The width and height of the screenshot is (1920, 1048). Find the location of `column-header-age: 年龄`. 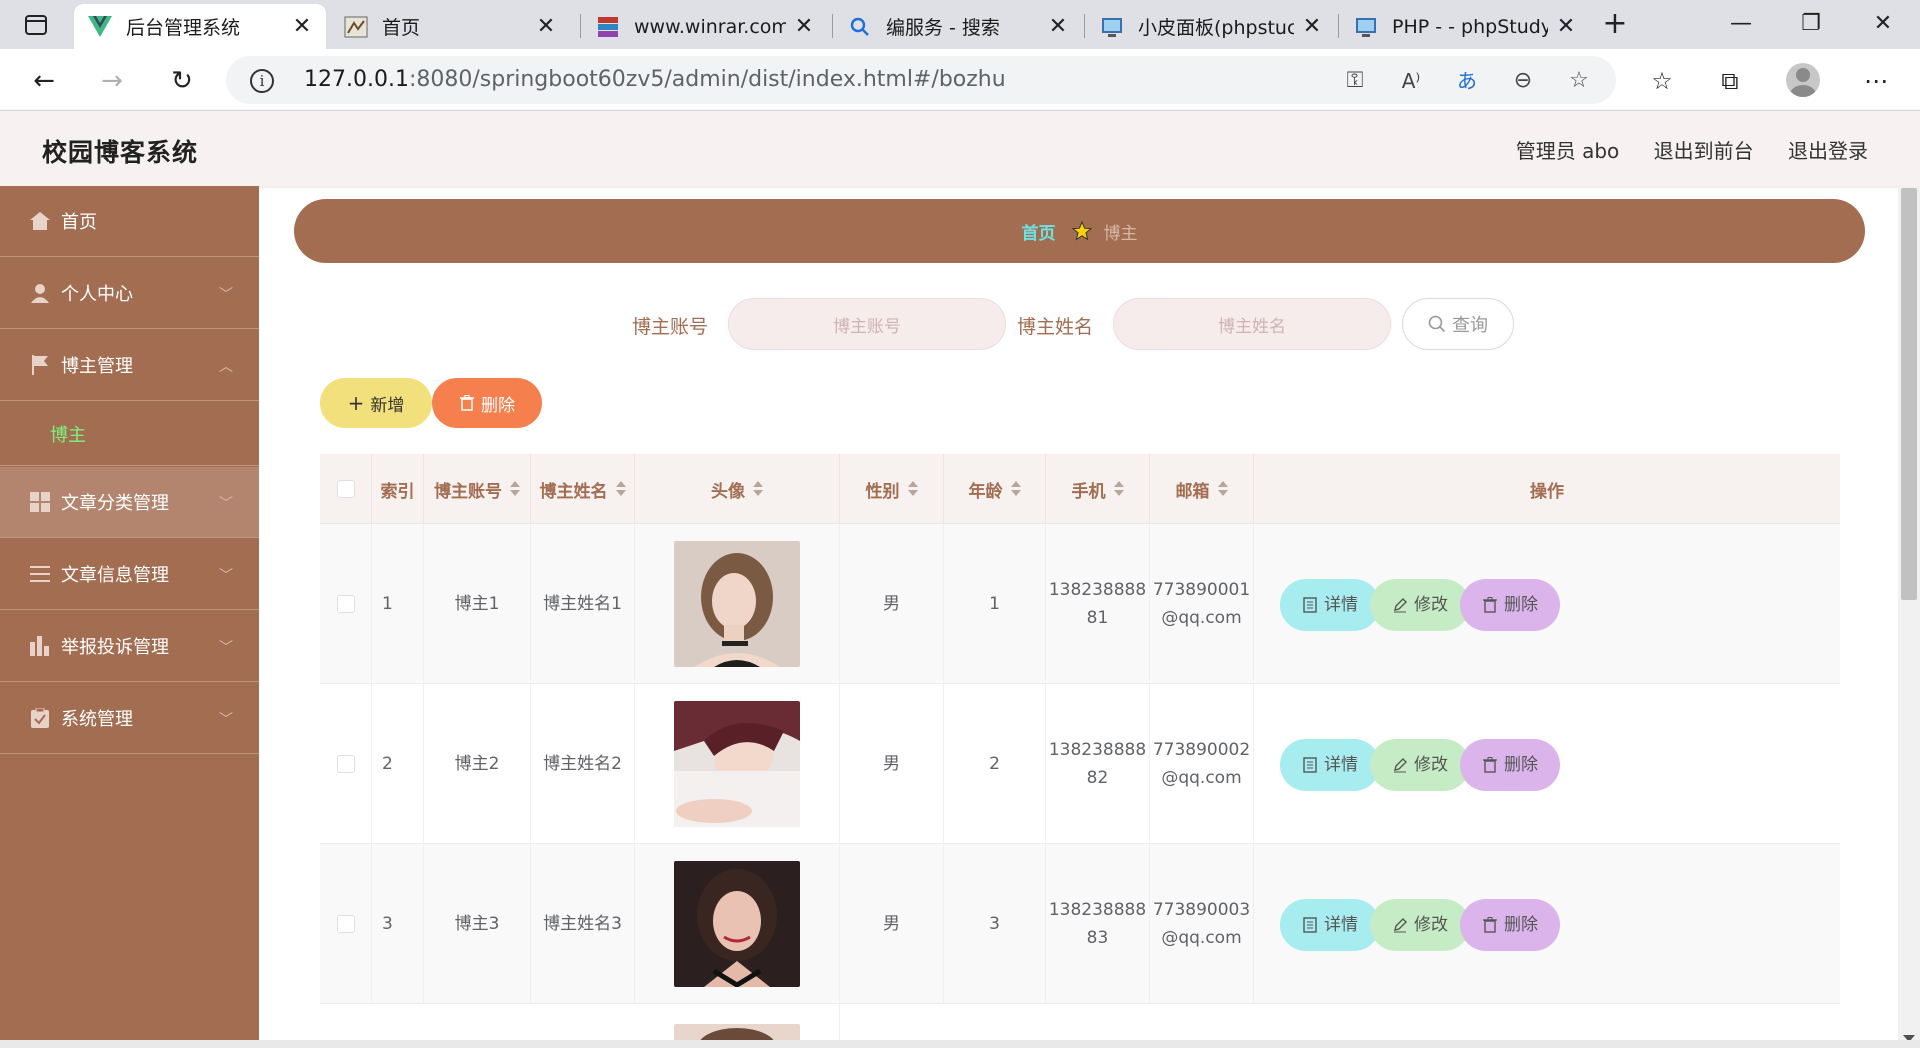

column-header-age: 年龄 is located at coordinates (995, 489).